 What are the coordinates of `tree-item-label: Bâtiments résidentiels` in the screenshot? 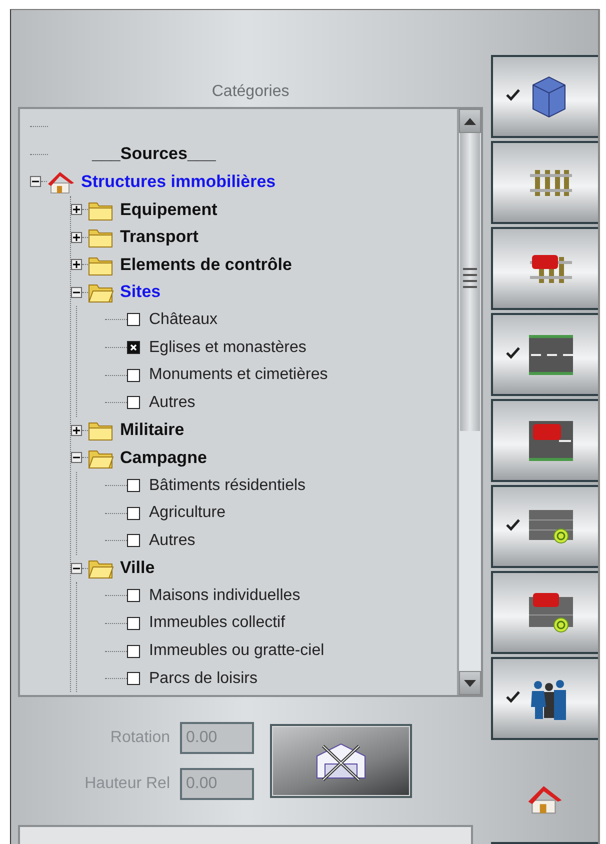 It's located at (227, 485).